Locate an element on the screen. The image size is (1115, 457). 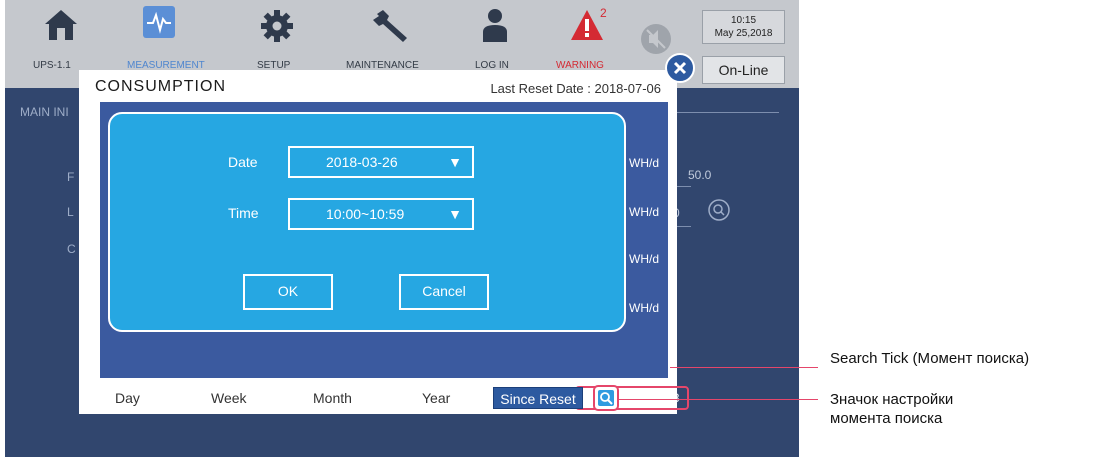
search-icon is located at coordinates (606, 398).